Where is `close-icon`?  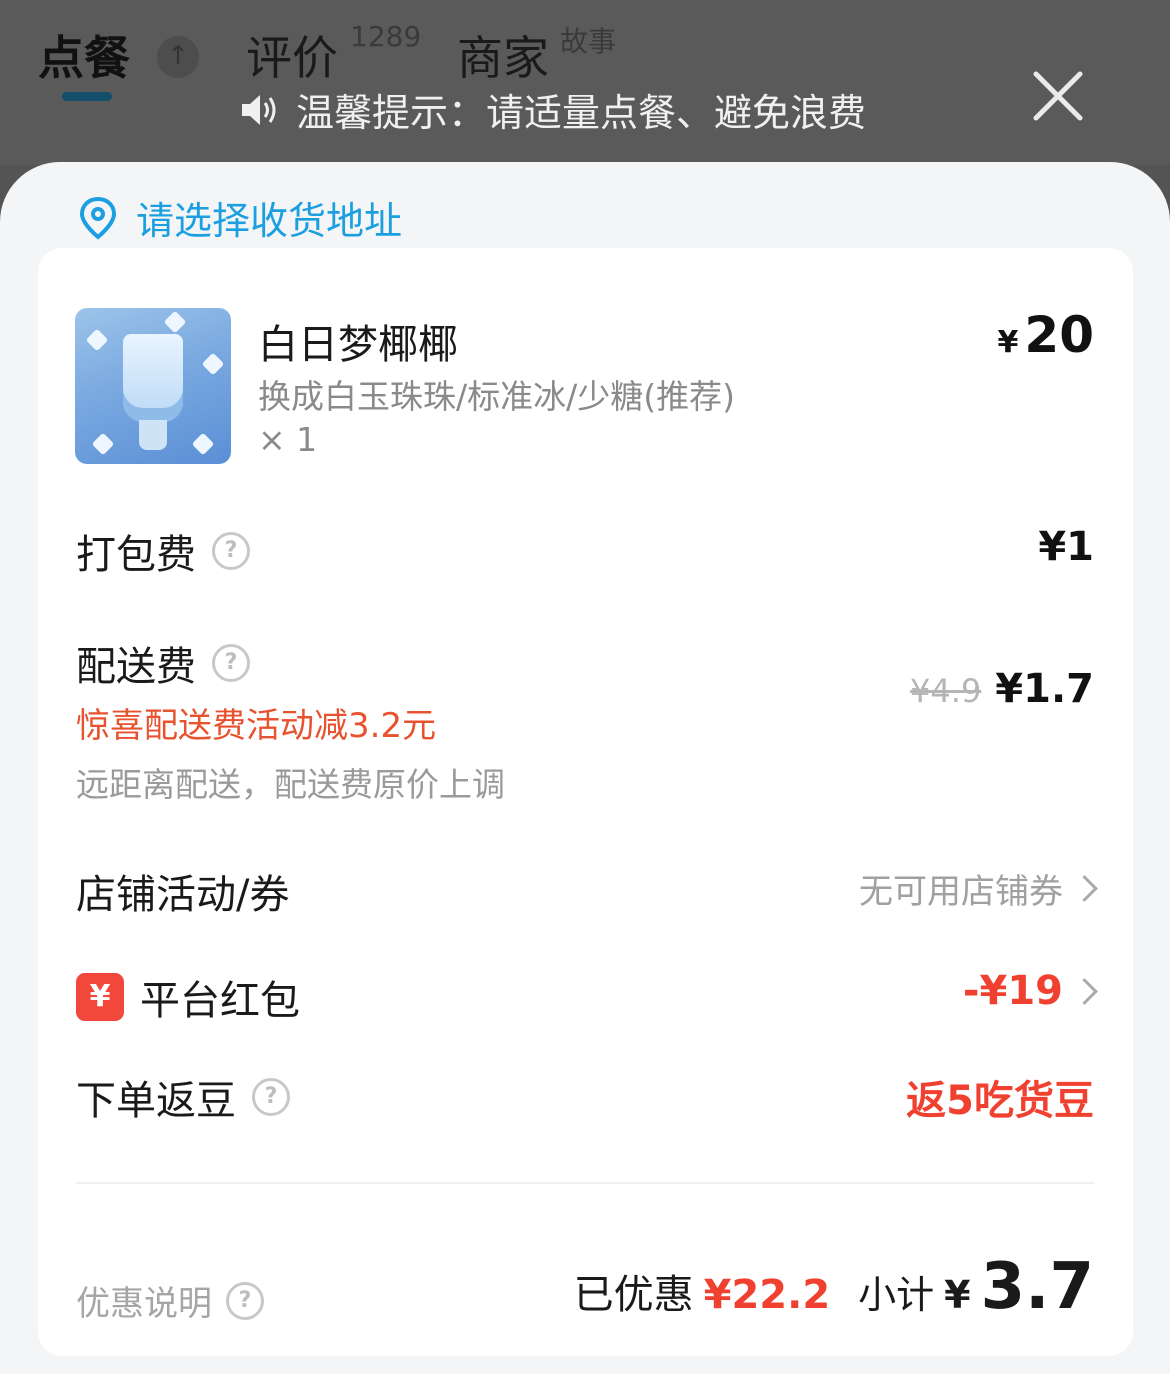 close-icon is located at coordinates (1058, 96).